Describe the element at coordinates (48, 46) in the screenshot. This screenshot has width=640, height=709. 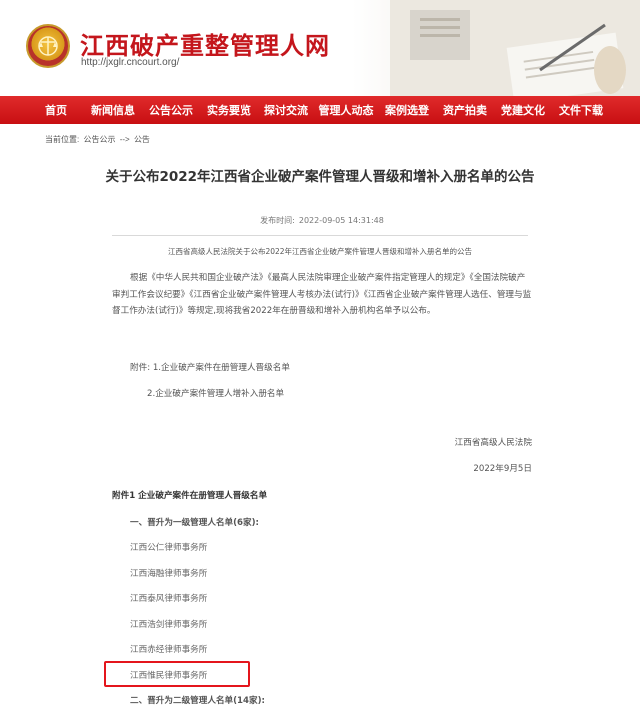
I see `court-emblem-icon` at that location.